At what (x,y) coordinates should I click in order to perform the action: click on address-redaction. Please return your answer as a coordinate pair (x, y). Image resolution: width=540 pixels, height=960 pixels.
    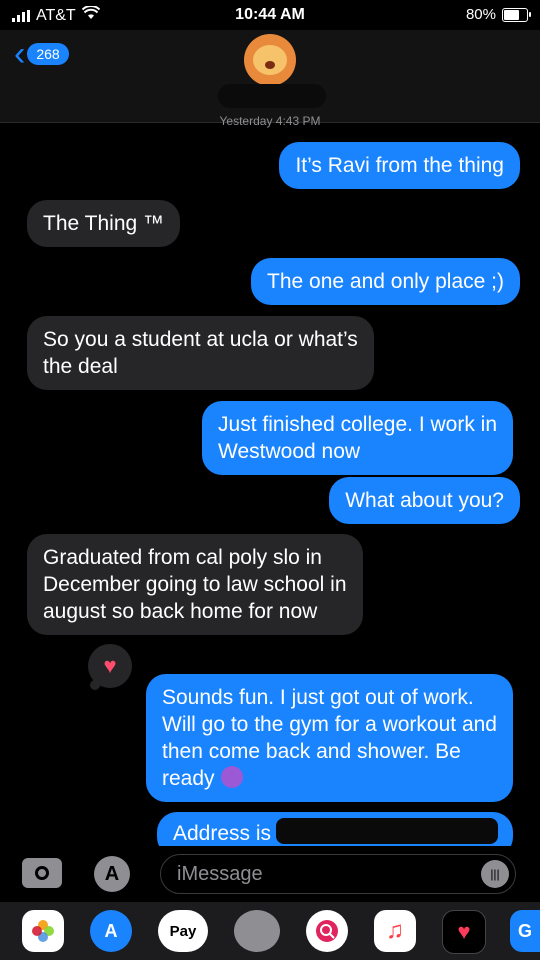
    Looking at the image, I should click on (387, 831).